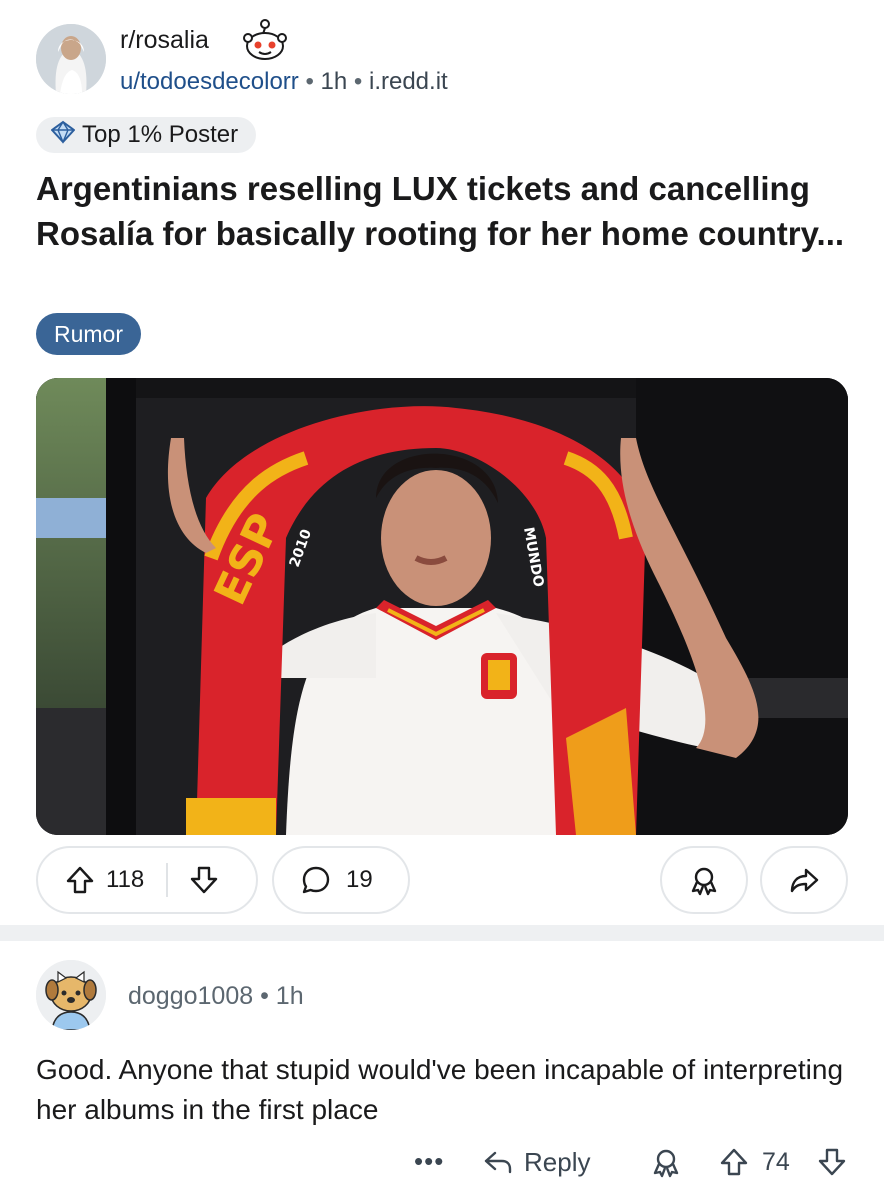 The height and width of the screenshot is (1200, 884). I want to click on comments-button: 19, so click(341, 880).